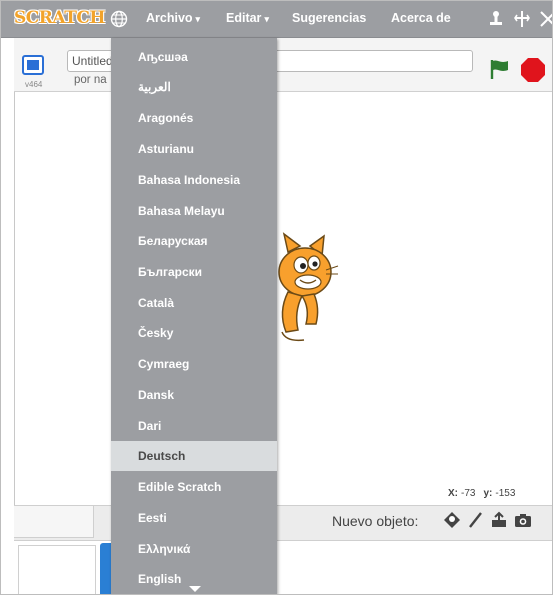 Image resolution: width=553 pixels, height=595 pixels. What do you see at coordinates (244, 18) in the screenshot?
I see `menu-editar-label: Editar` at bounding box center [244, 18].